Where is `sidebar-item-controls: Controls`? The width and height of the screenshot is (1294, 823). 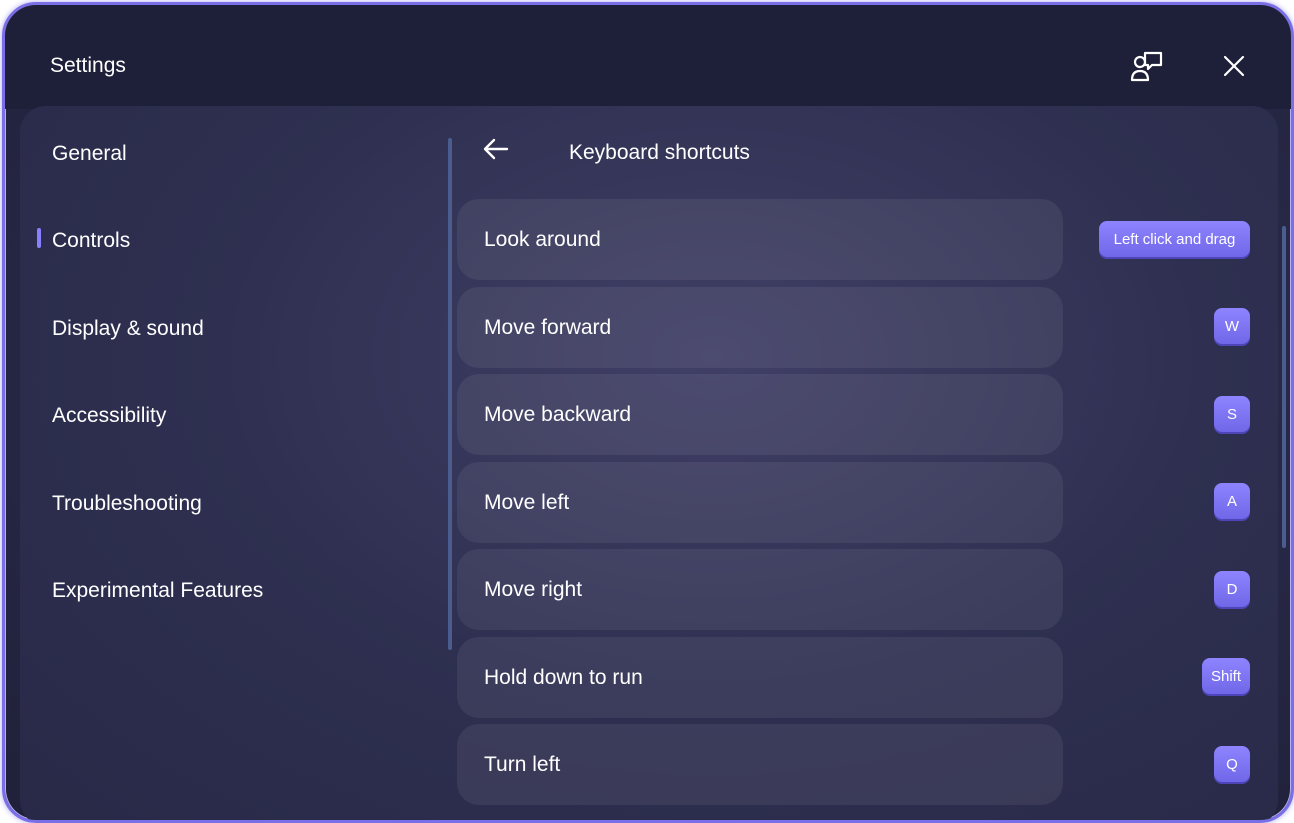
sidebar-item-controls: Controls is located at coordinates (91, 241).